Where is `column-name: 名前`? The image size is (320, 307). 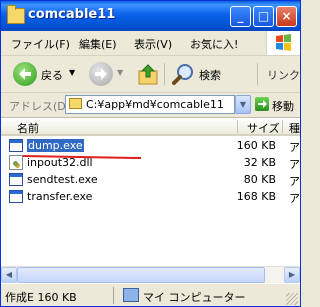 column-name: 名前 is located at coordinates (28, 128).